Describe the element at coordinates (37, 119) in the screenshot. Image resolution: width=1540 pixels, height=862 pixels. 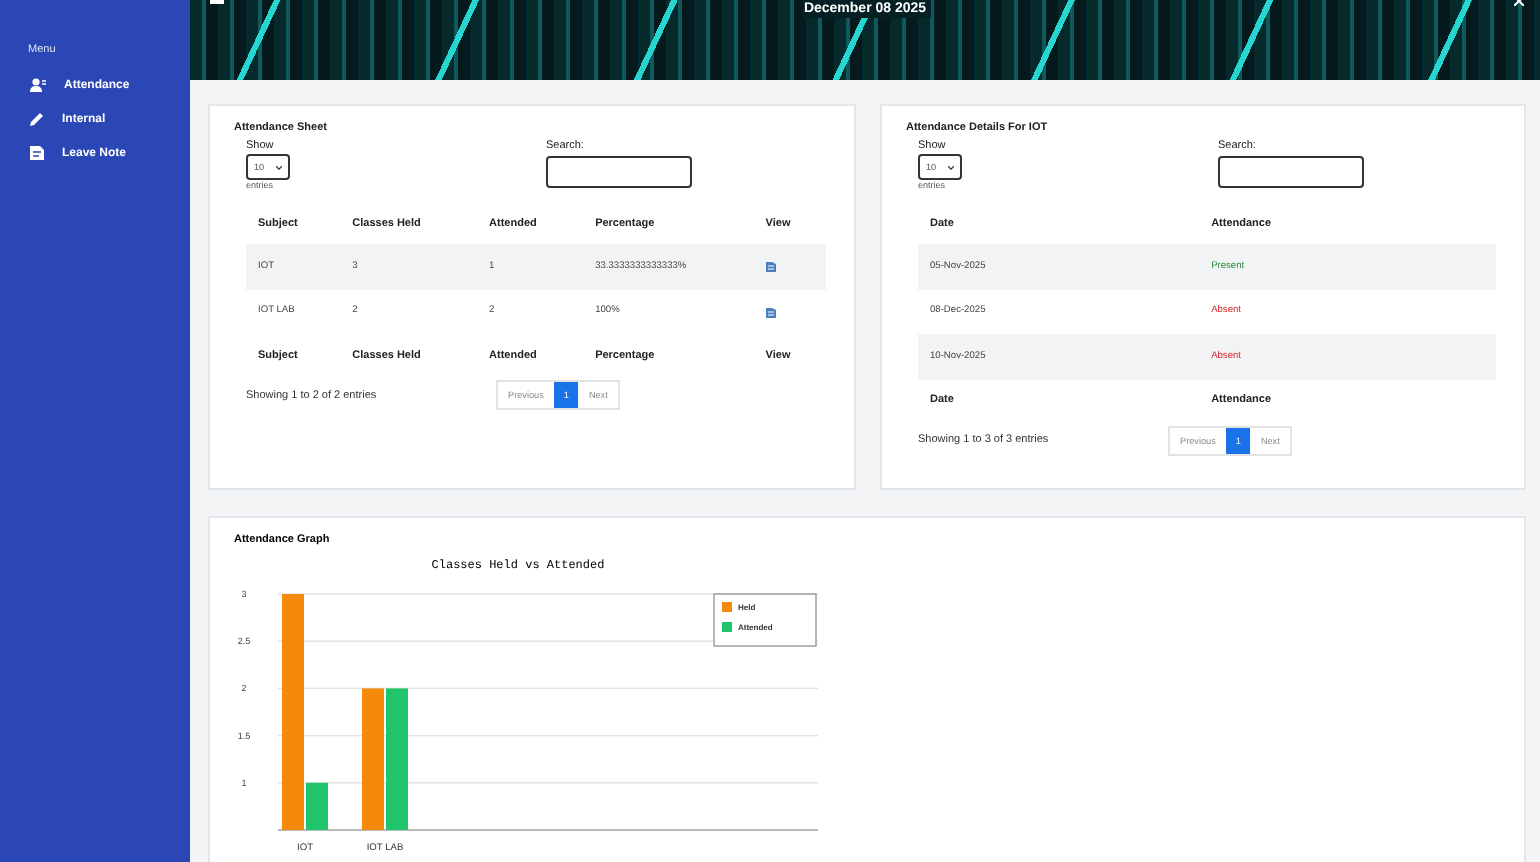
I see `pencil-icon` at that location.